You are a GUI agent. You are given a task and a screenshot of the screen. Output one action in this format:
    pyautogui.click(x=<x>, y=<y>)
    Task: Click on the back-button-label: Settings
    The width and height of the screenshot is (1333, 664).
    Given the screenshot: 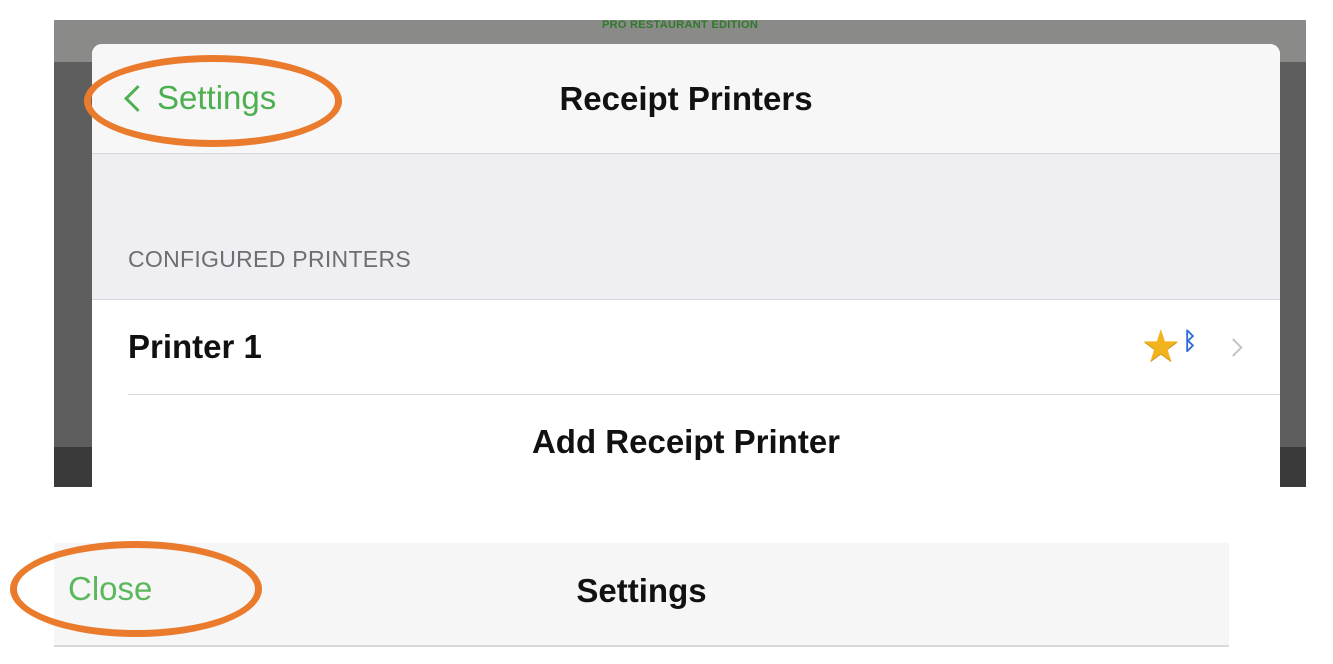 What is the action you would take?
    pyautogui.click(x=217, y=97)
    